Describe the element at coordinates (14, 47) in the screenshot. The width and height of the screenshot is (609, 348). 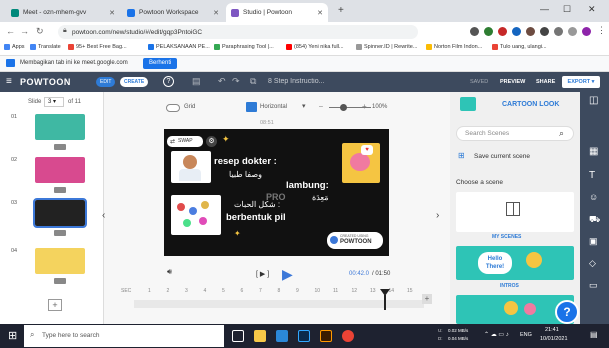
I see `bookmark-apps: Apps` at that location.